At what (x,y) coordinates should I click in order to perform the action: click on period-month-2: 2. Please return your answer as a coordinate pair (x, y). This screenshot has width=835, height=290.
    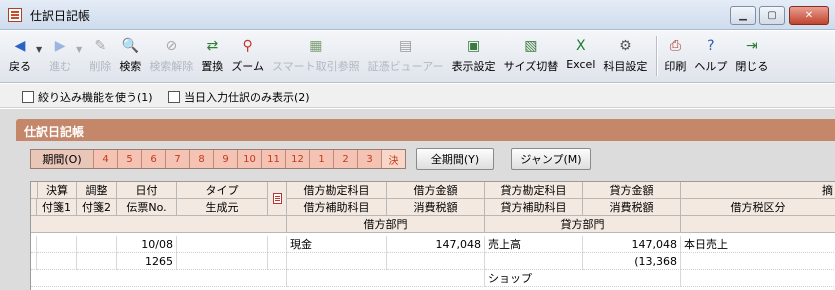
    Looking at the image, I should click on (345, 159).